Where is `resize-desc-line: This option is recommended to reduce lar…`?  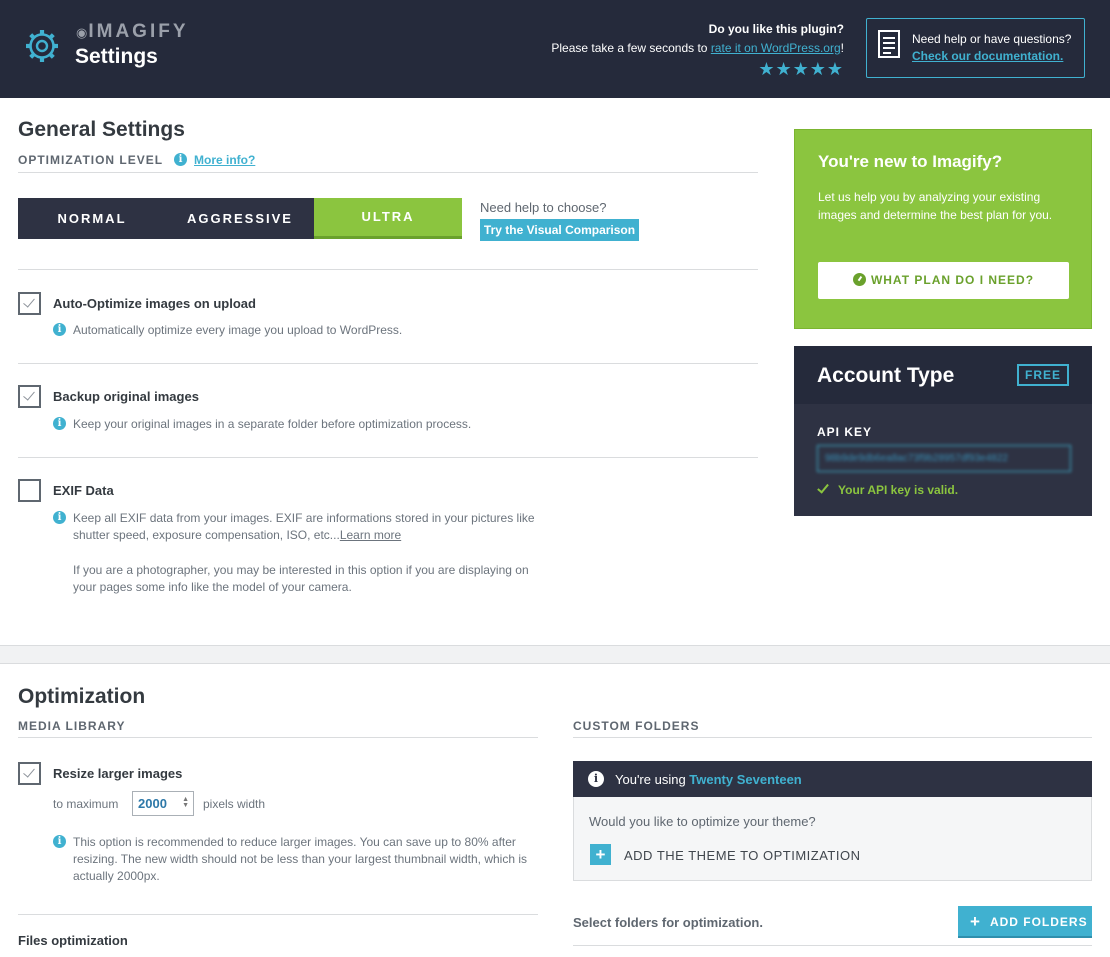 resize-desc-line: This option is recommended to reduce lar… is located at coordinates (294, 842).